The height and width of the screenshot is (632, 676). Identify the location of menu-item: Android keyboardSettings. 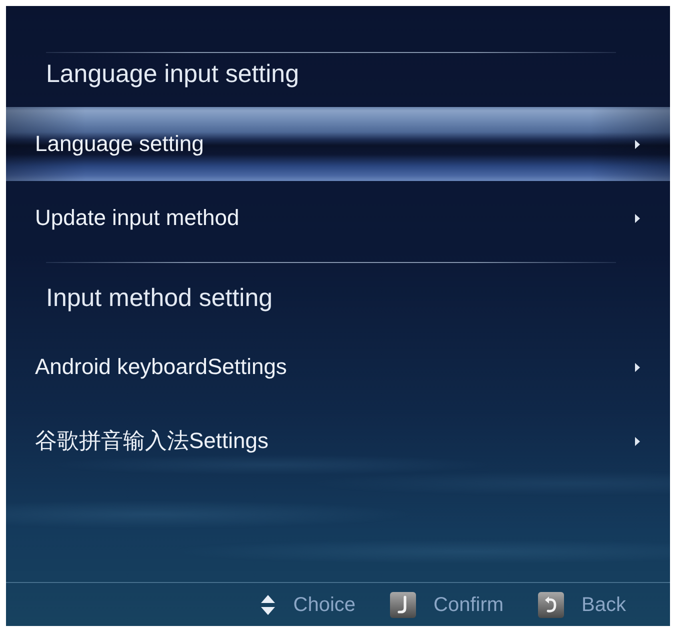
(338, 367).